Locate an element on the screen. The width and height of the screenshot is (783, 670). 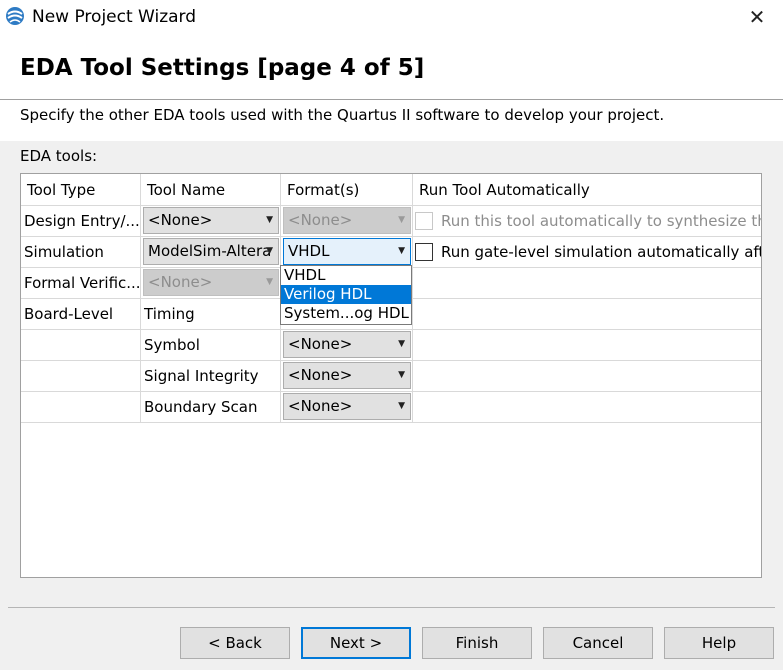
finish-button: Finish is located at coordinates (477, 643).